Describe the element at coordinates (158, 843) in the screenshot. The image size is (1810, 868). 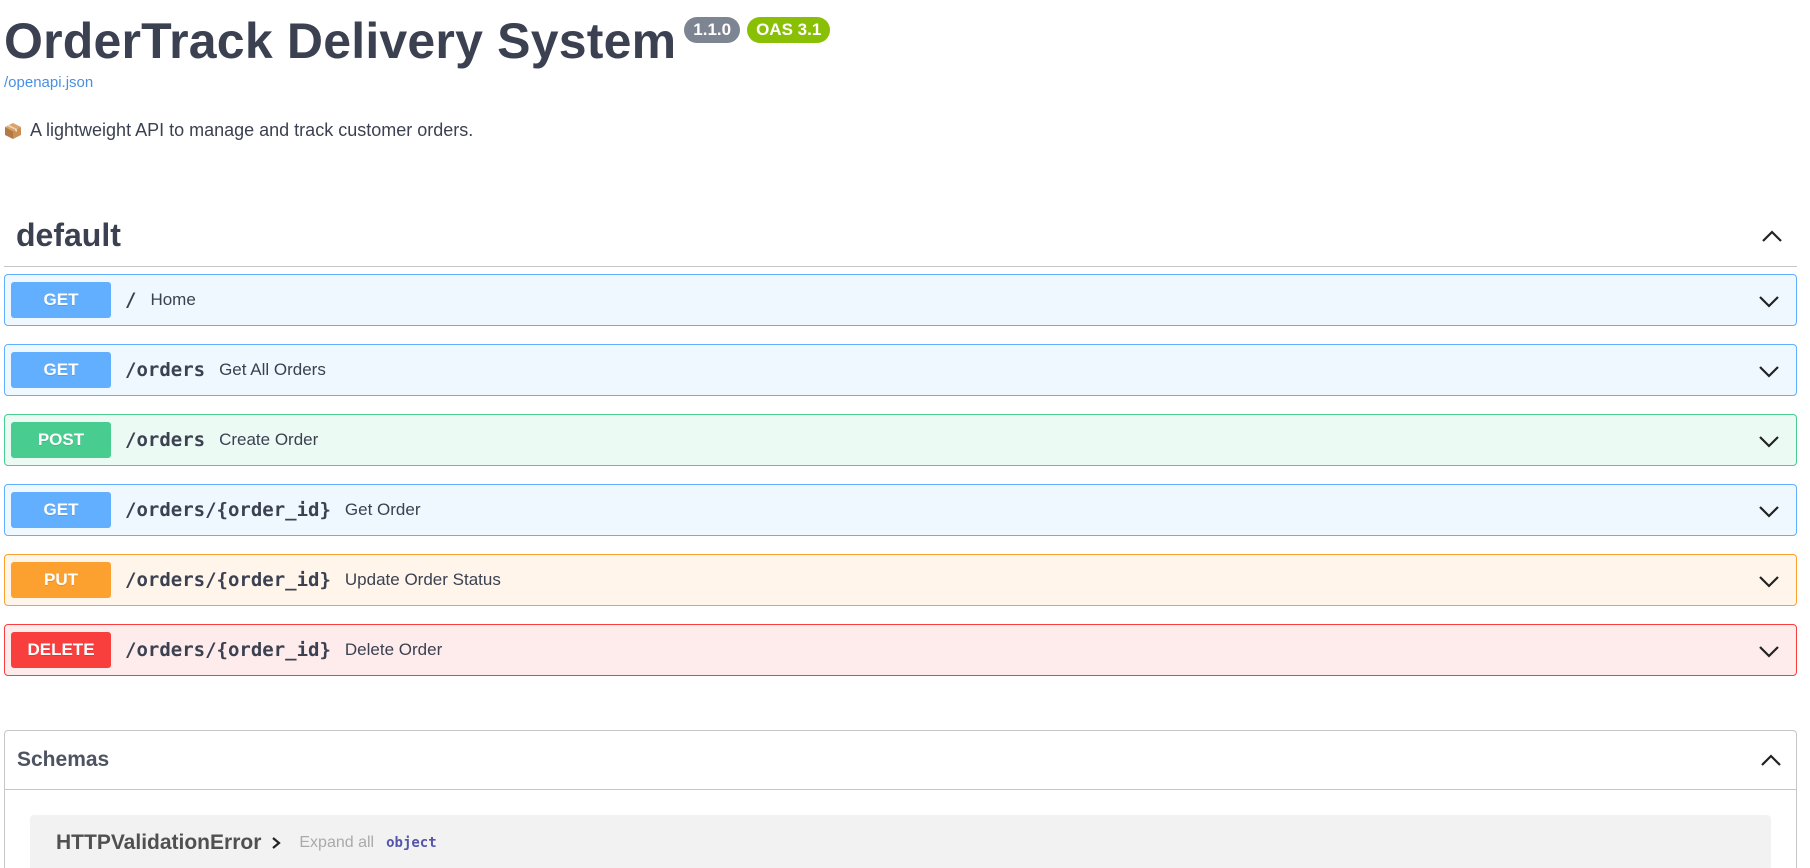
I see `model-name: HTTPValidationError` at that location.